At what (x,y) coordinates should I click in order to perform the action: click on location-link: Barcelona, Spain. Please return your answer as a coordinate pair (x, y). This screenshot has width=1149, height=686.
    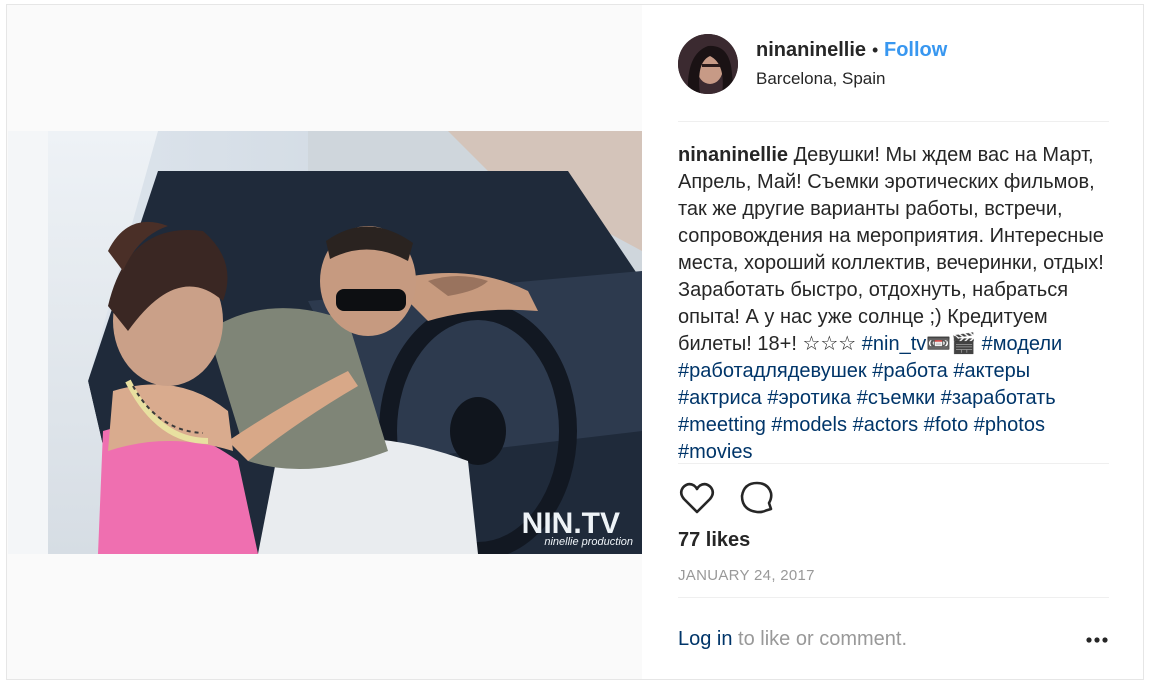
    Looking at the image, I should click on (820, 79).